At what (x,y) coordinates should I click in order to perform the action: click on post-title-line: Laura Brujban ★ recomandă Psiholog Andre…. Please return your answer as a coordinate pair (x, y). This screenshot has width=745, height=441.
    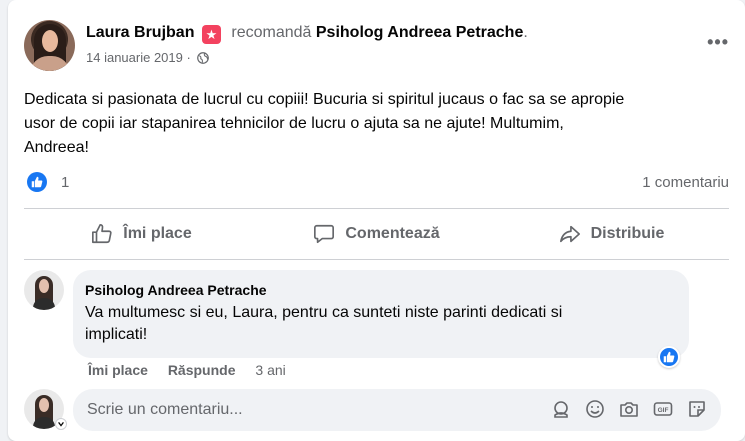
    Looking at the image, I should click on (307, 34).